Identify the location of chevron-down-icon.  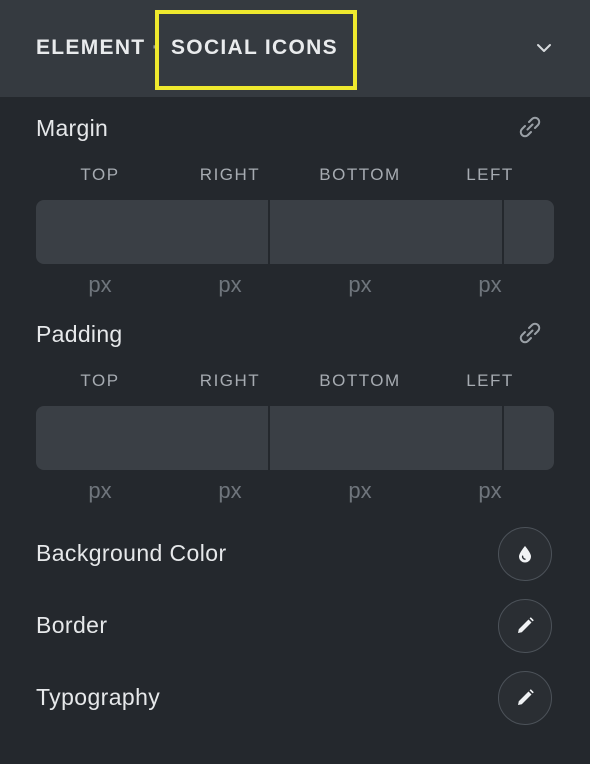
(544, 48).